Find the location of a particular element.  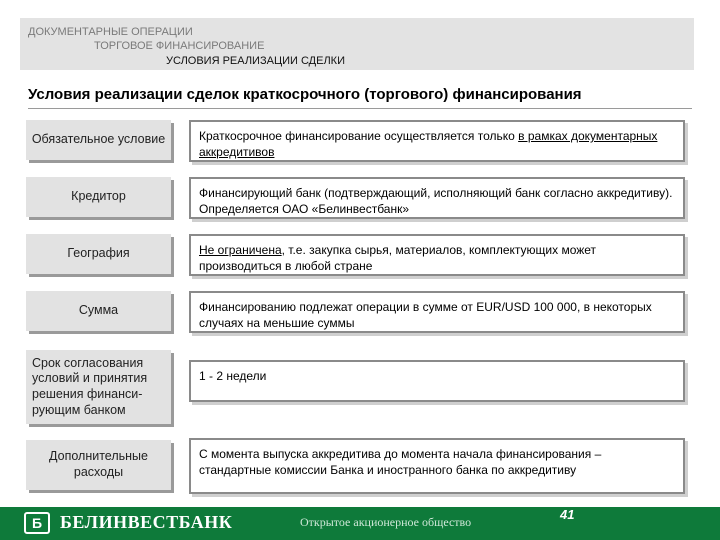

breadcrumb-level-1: ДОКУМЕНТАРНЫЕ ОПЕРАЦИИ is located at coordinates (110, 32).